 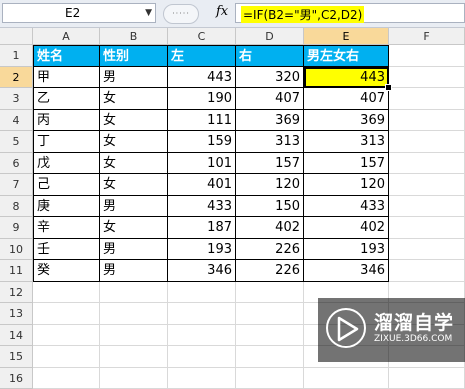 I want to click on row-header: 1, so click(x=16, y=56).